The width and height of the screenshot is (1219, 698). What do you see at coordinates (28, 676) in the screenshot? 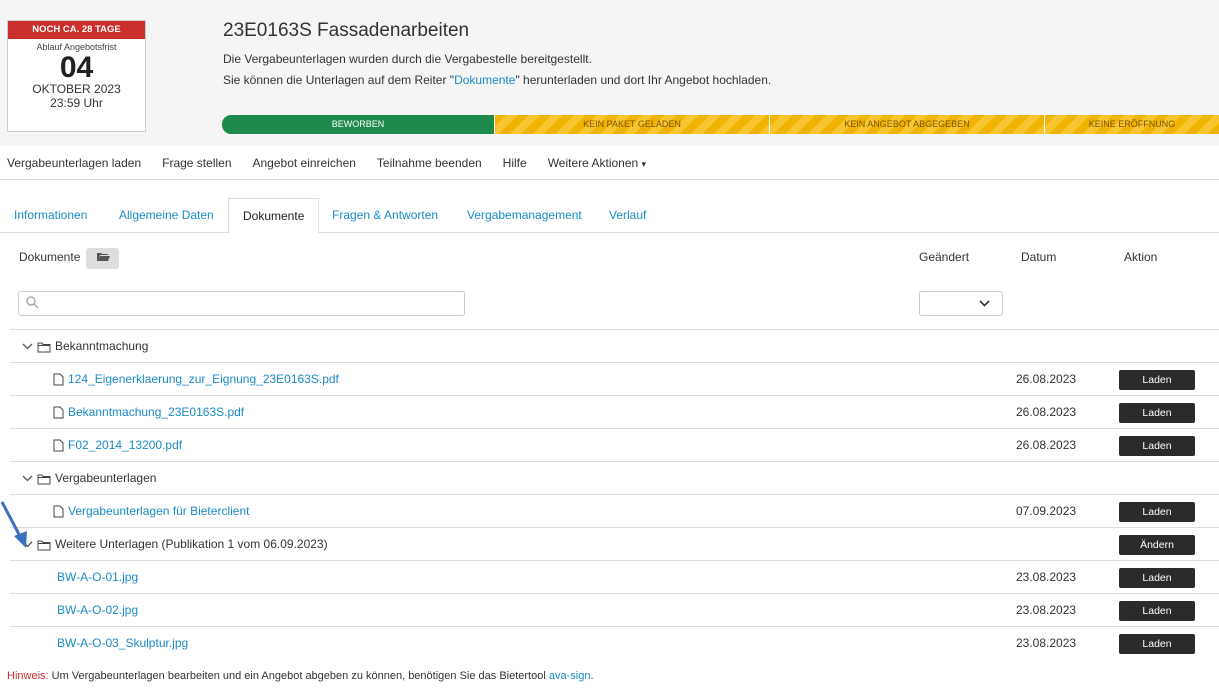
I see `hint-label: Hinweis:` at bounding box center [28, 676].